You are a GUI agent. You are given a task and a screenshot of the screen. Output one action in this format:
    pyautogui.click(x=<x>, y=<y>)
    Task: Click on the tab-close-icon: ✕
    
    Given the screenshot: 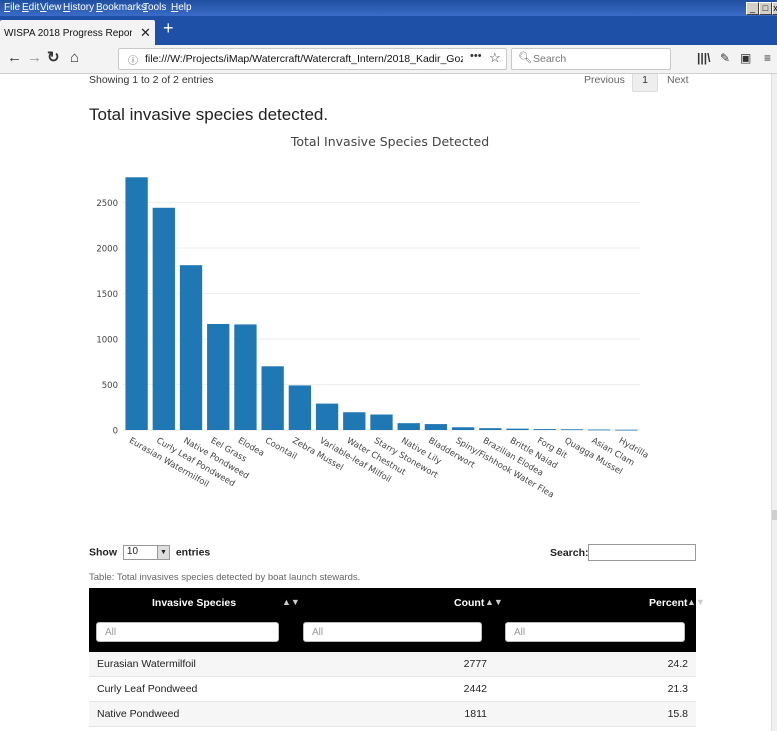 What is the action you would take?
    pyautogui.click(x=145, y=33)
    